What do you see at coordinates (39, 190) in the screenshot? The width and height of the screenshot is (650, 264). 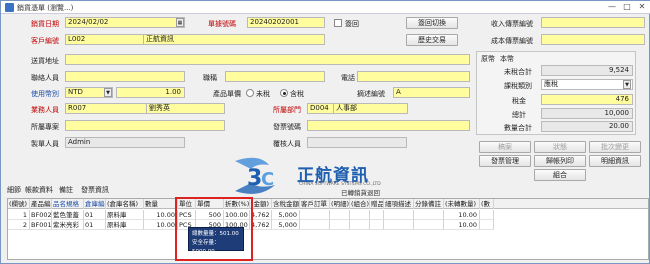 I see `tab-account: 帳款資料` at bounding box center [39, 190].